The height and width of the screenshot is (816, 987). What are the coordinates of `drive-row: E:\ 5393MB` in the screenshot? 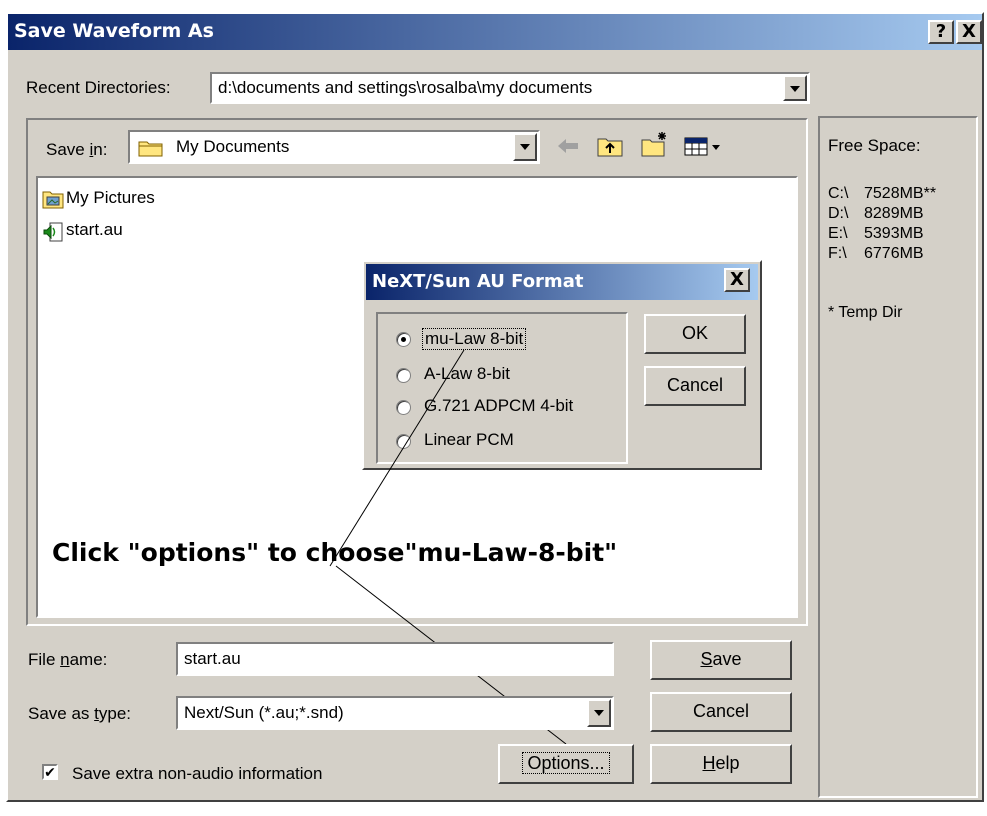 It's located at (876, 233).